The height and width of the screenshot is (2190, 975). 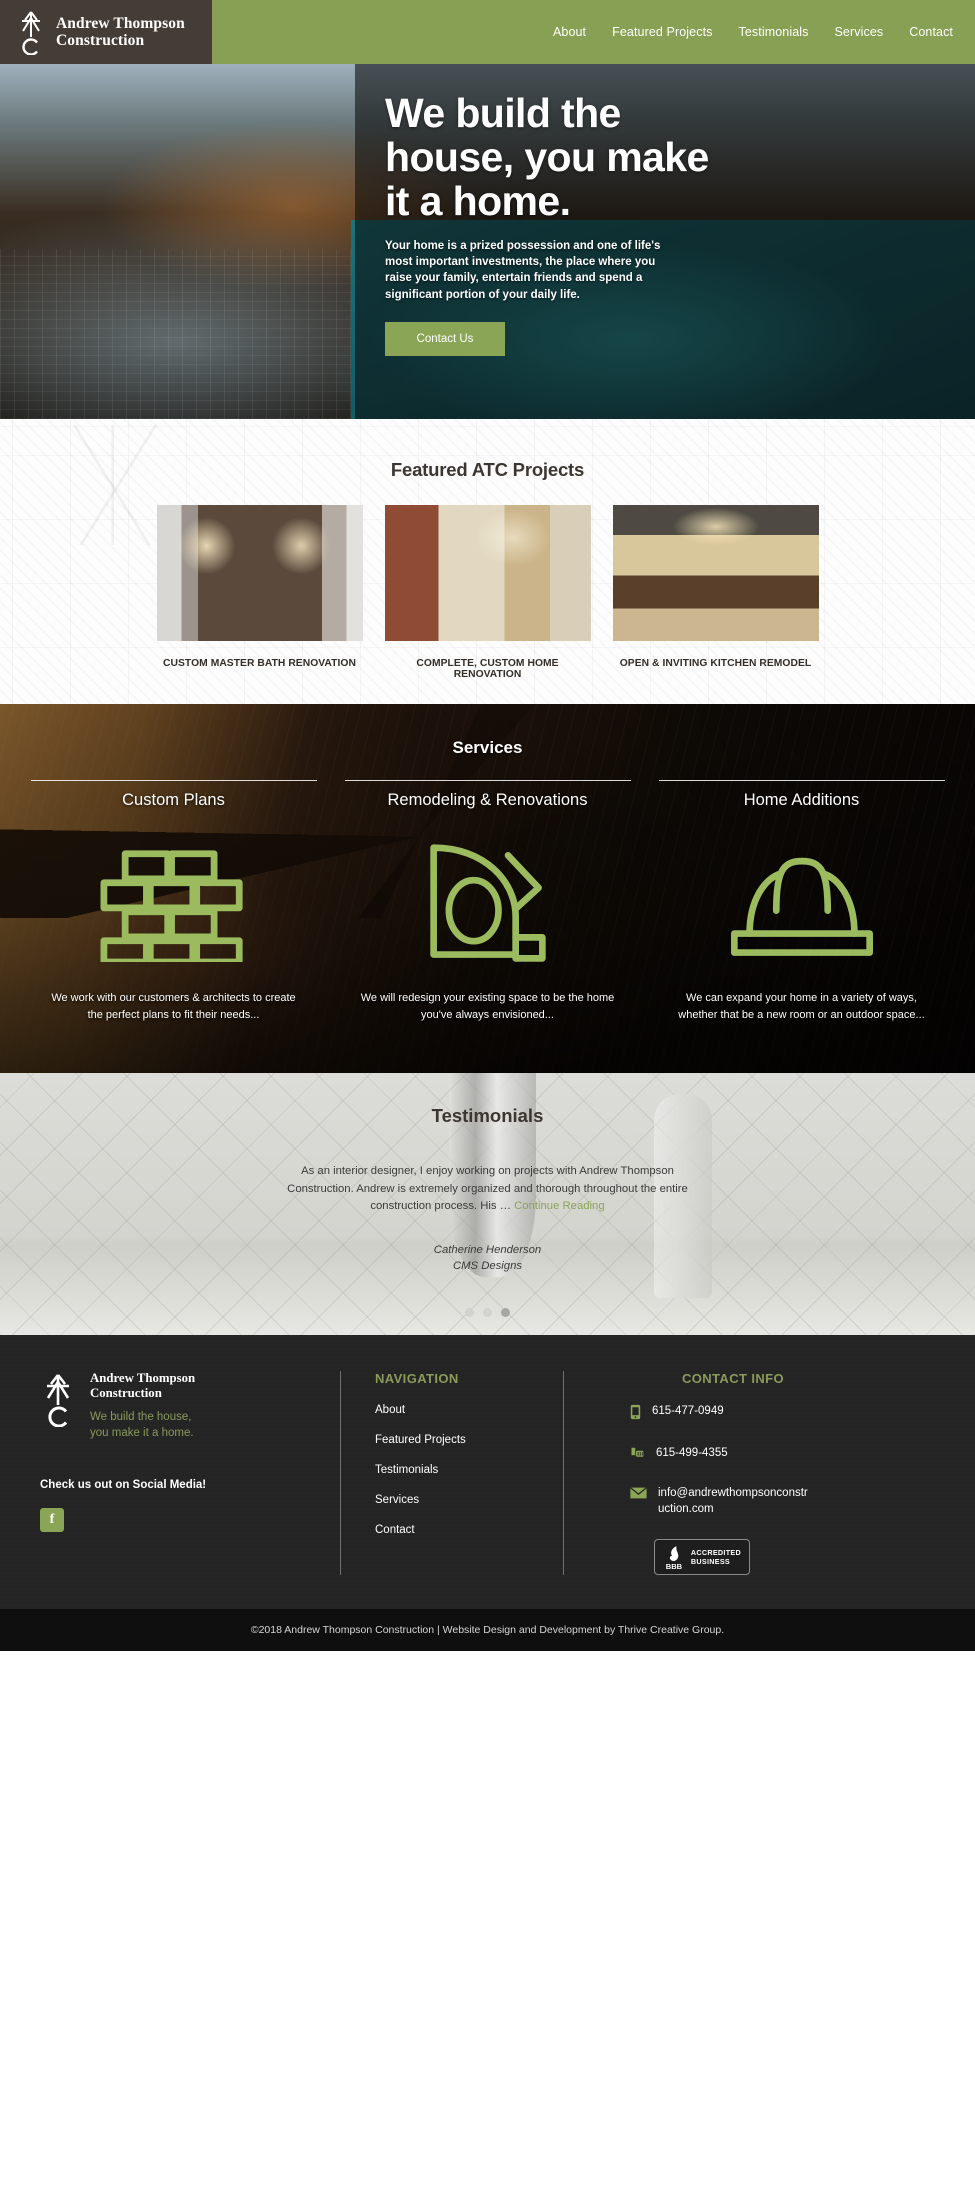 What do you see at coordinates (487, 1258) in the screenshot?
I see `testimonial-author: Catherine Henderson CMS Designs` at bounding box center [487, 1258].